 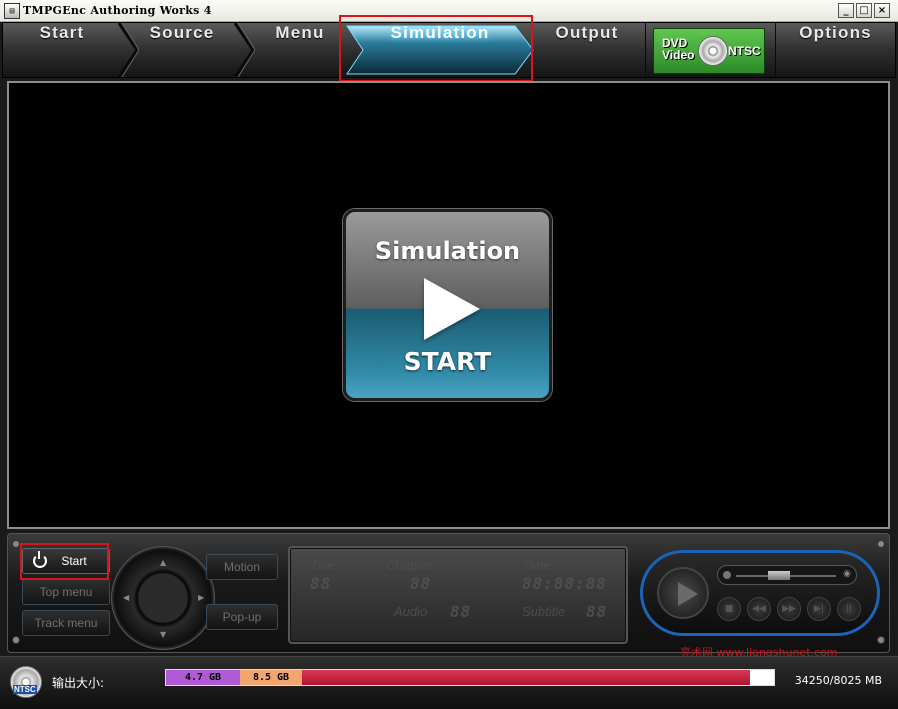 I want to click on minimize-button: _, so click(x=846, y=10).